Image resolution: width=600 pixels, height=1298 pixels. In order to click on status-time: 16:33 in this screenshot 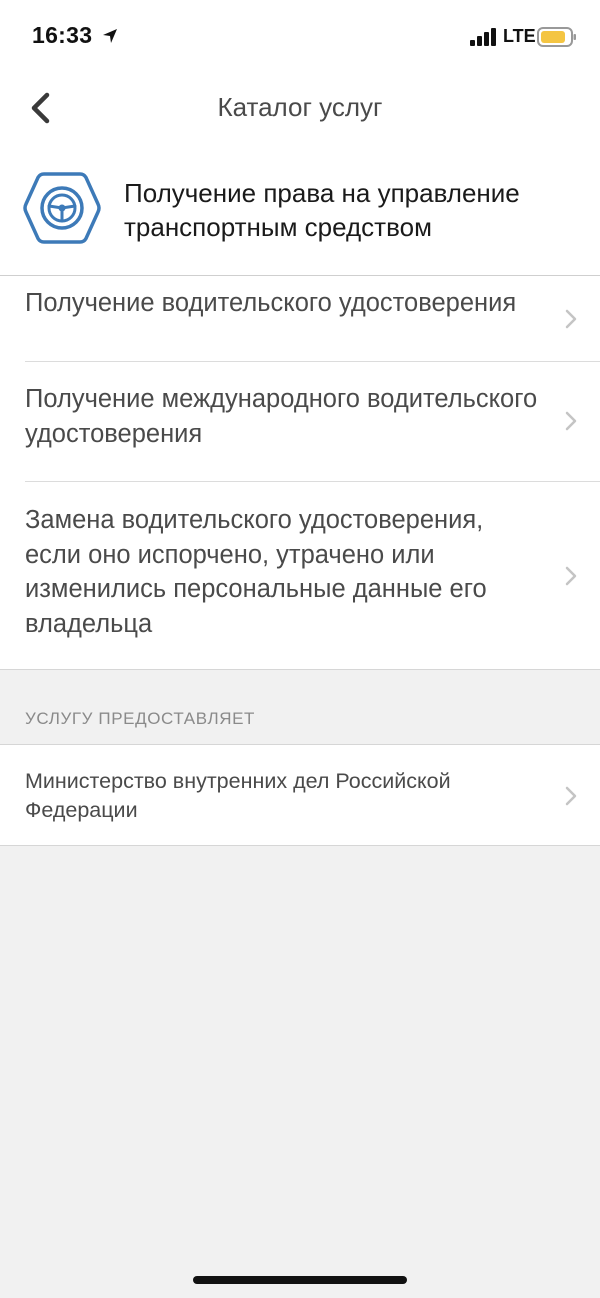, I will do `click(62, 35)`.